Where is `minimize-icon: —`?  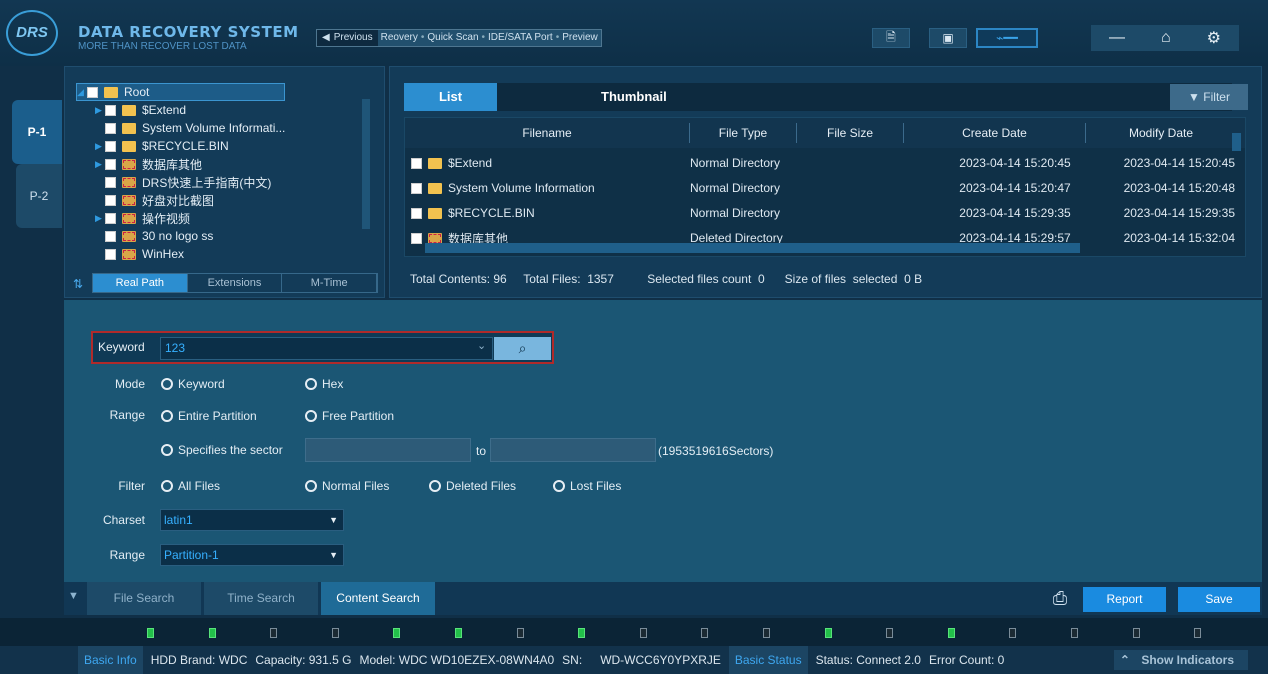 minimize-icon: — is located at coordinates (1117, 38).